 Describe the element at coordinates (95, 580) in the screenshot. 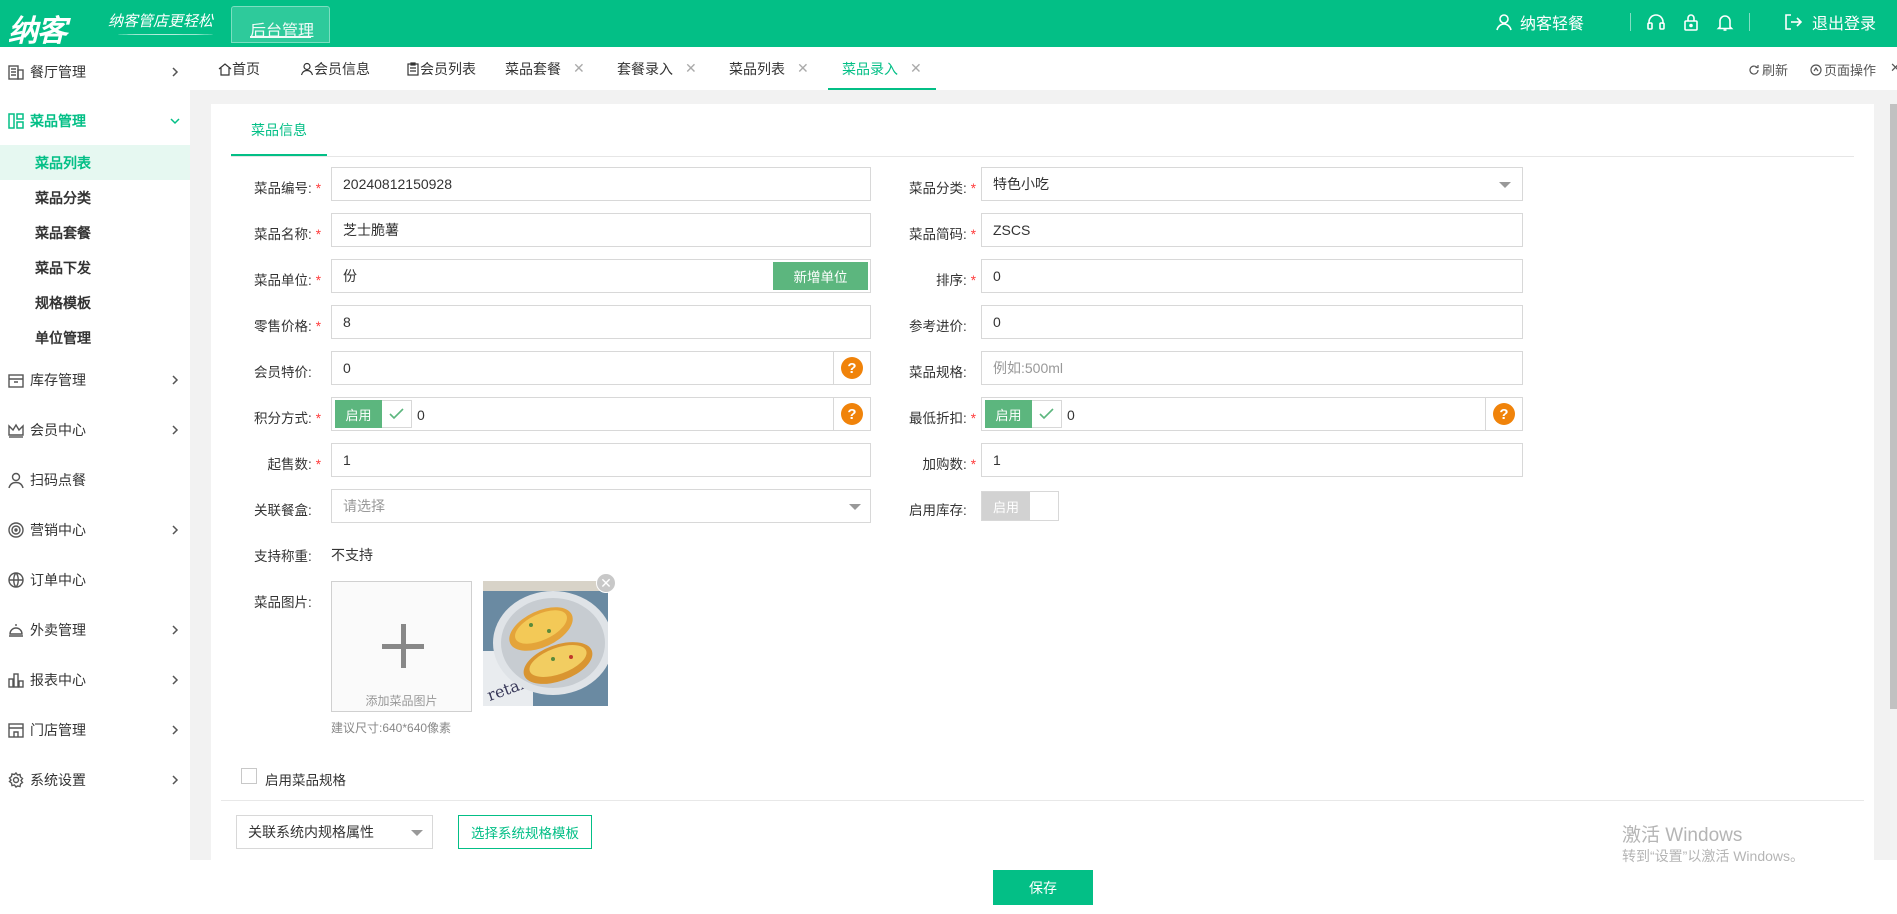

I see `sidebar-item-orders: 订单中心` at that location.